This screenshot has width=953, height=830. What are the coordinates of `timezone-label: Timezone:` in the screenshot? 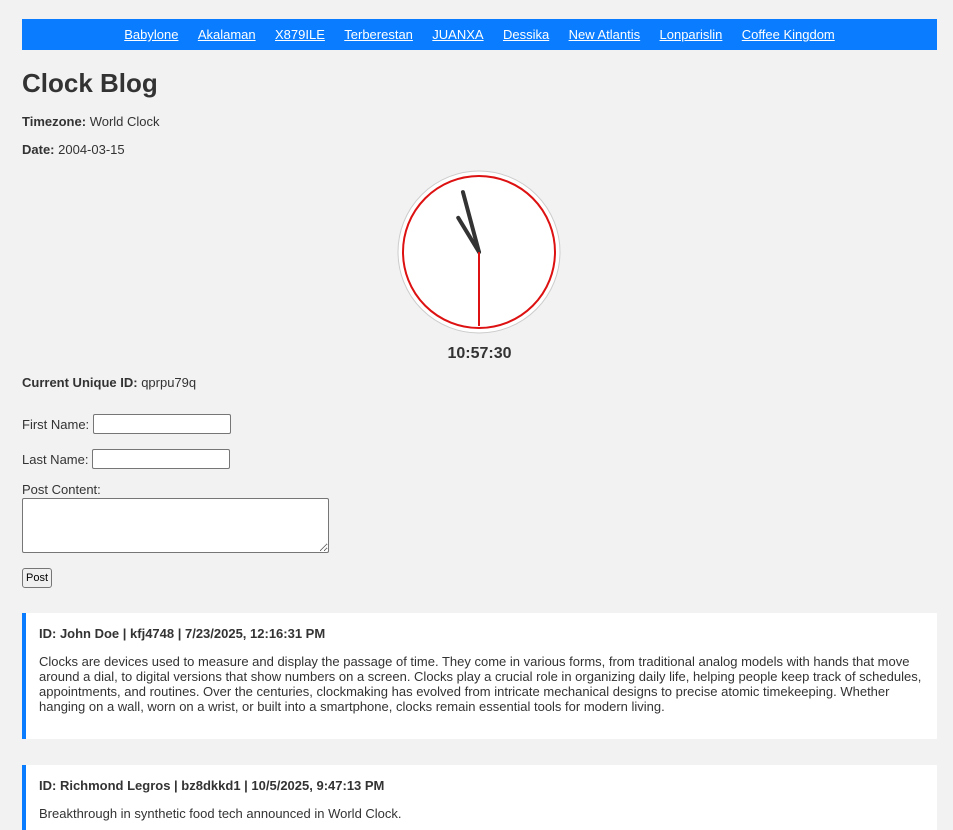 It's located at (54, 121).